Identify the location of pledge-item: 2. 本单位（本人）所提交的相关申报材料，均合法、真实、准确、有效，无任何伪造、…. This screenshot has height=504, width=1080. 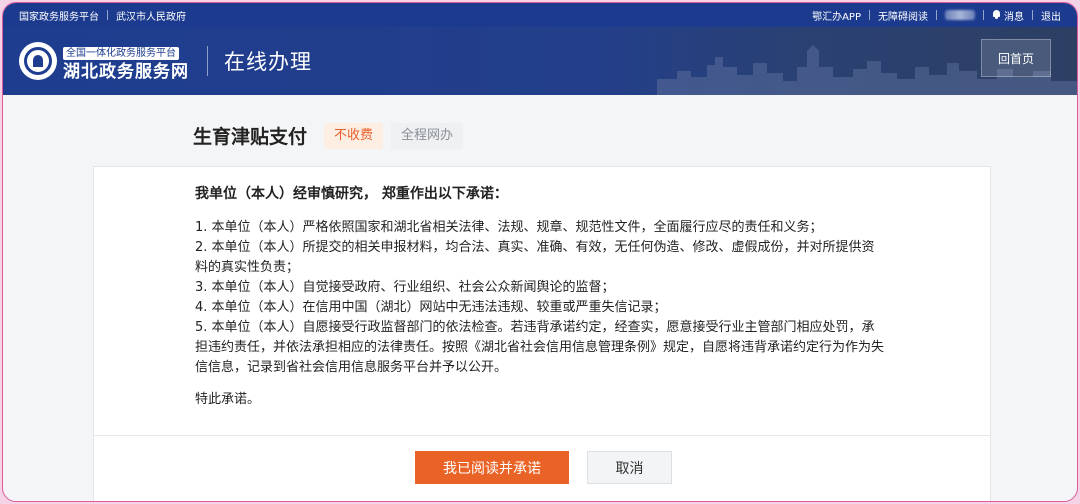
(535, 257).